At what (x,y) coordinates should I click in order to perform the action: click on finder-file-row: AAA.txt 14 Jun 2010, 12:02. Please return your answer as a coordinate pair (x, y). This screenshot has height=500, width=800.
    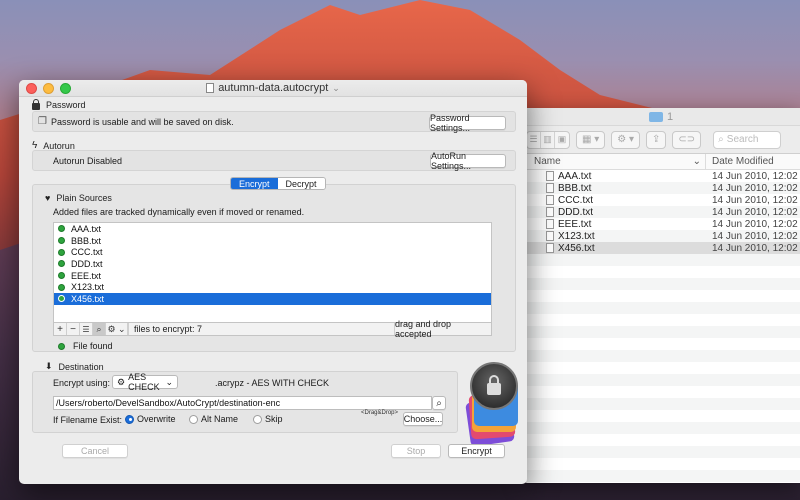
    Looking at the image, I should click on (661, 176).